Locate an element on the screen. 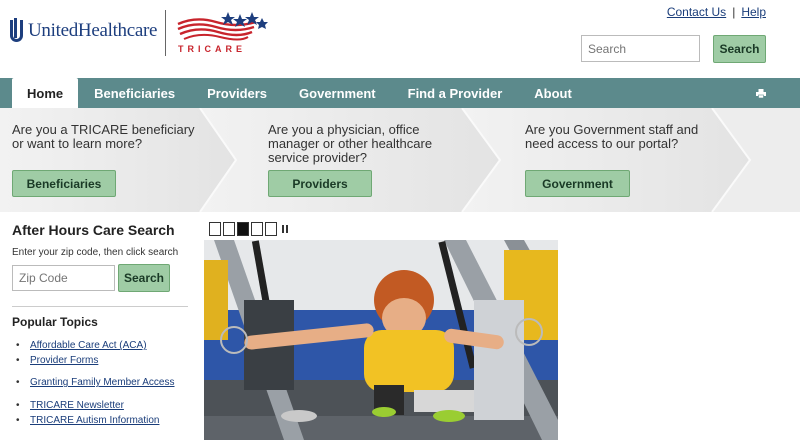 The height and width of the screenshot is (440, 800). site-search-button: Search is located at coordinates (739, 49).